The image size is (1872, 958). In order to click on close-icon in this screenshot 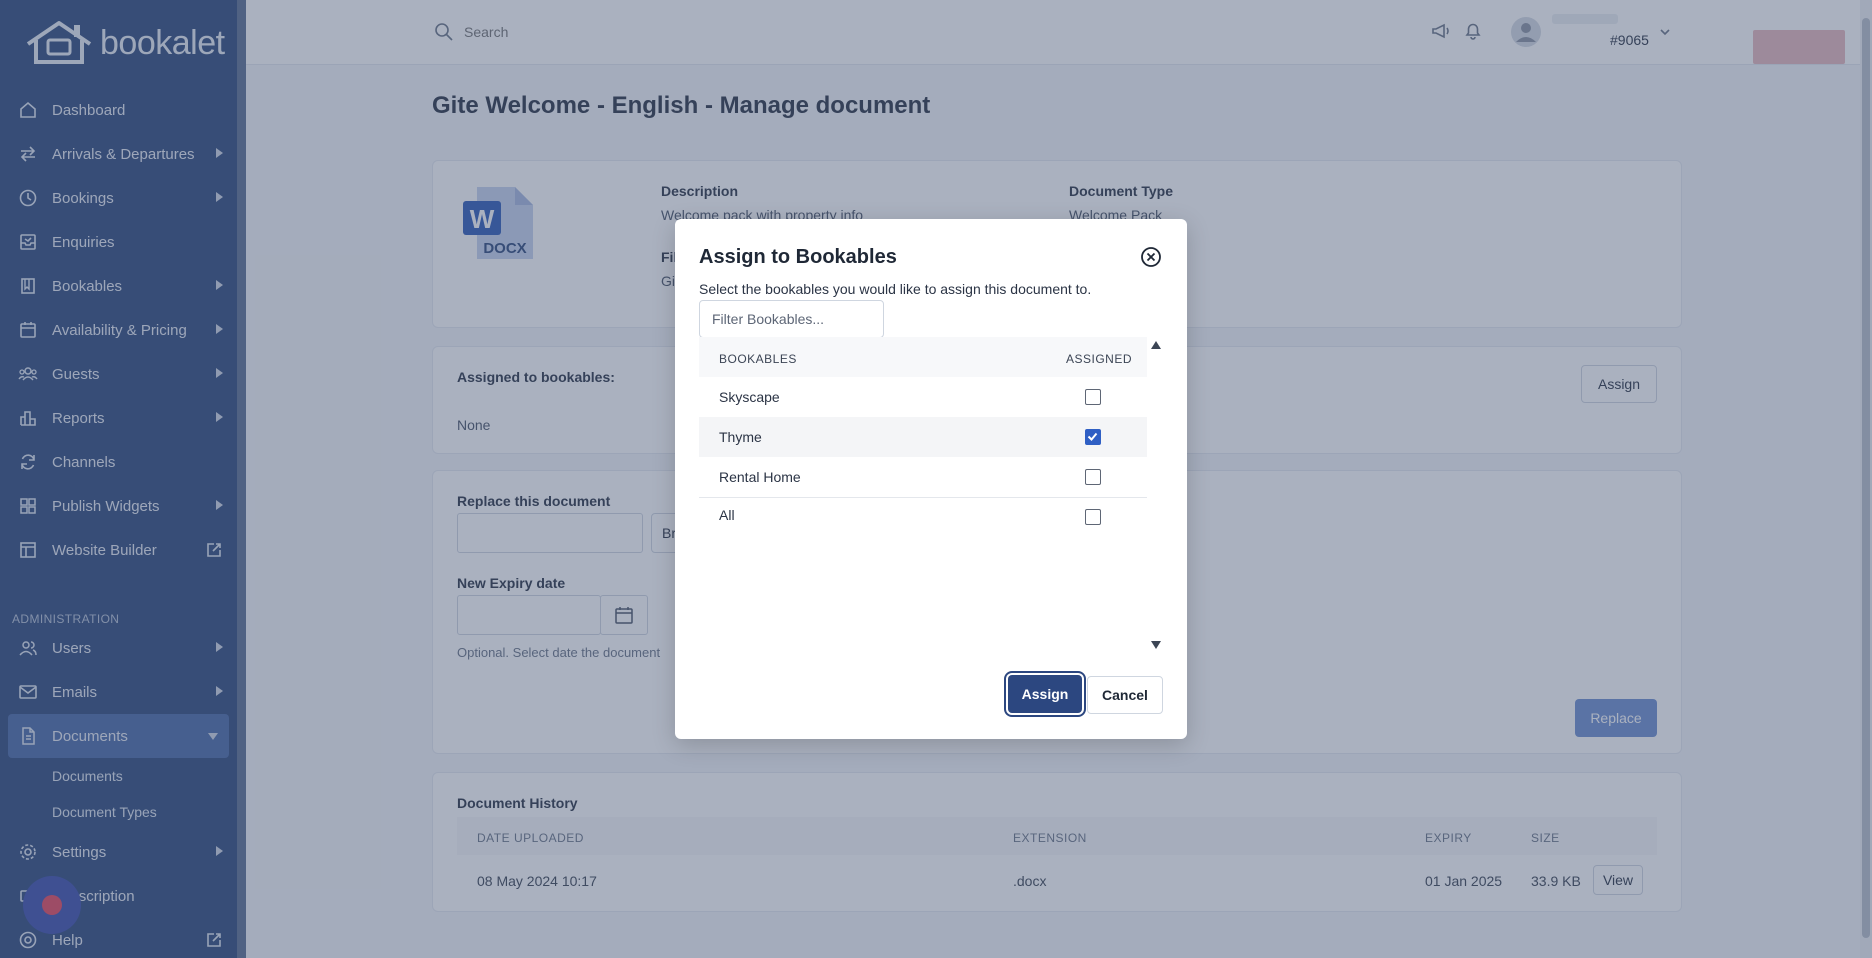, I will do `click(1151, 257)`.